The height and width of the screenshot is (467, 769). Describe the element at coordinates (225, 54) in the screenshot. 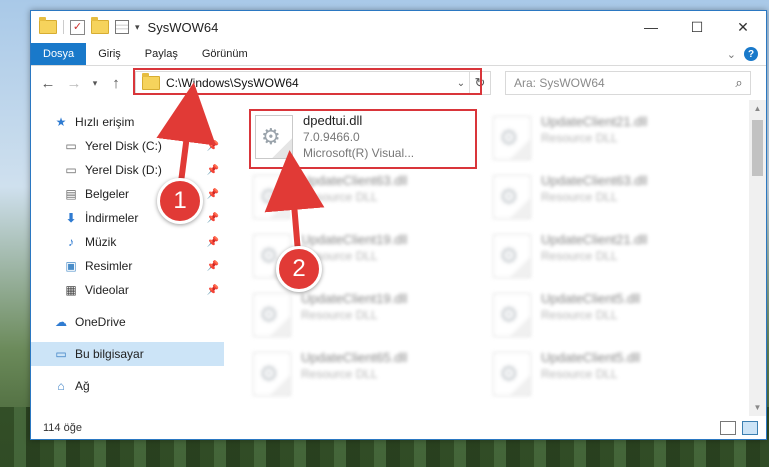

I see `tab-view: Görünüm` at that location.